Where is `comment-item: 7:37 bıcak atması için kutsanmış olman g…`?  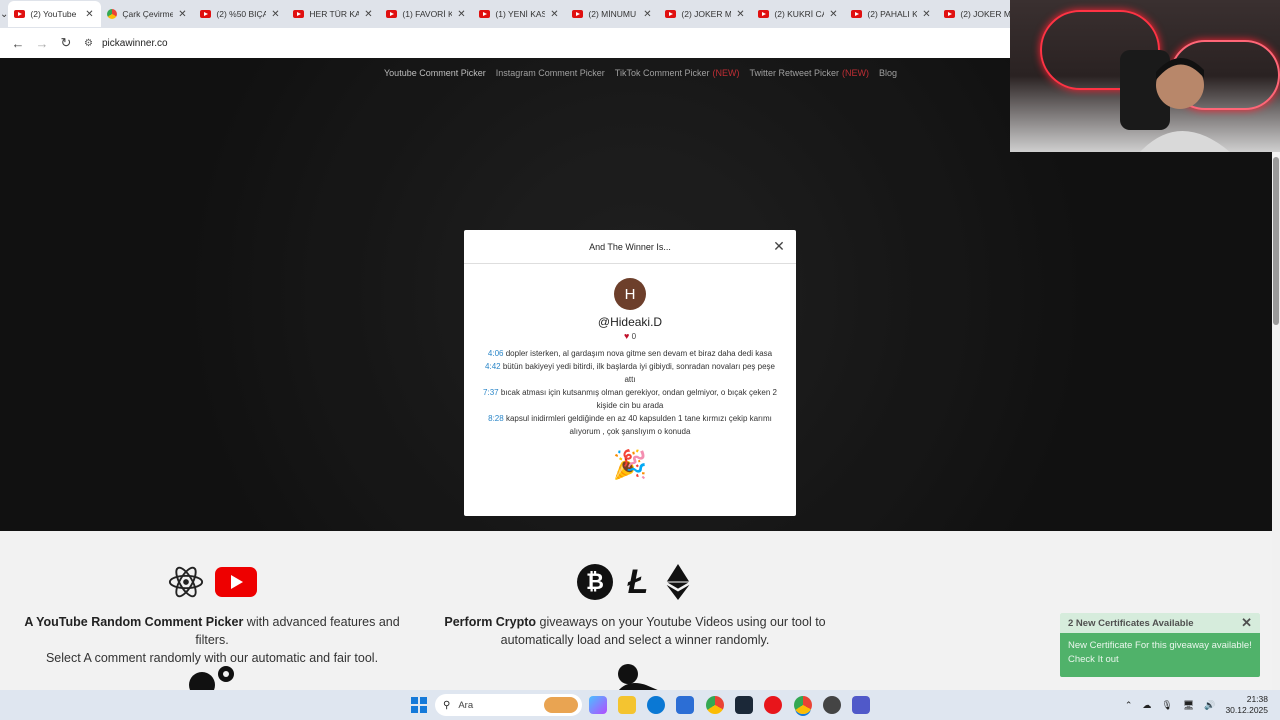
comment-item: 7:37 bıcak atması için kutsanmış olman g… is located at coordinates (630, 399).